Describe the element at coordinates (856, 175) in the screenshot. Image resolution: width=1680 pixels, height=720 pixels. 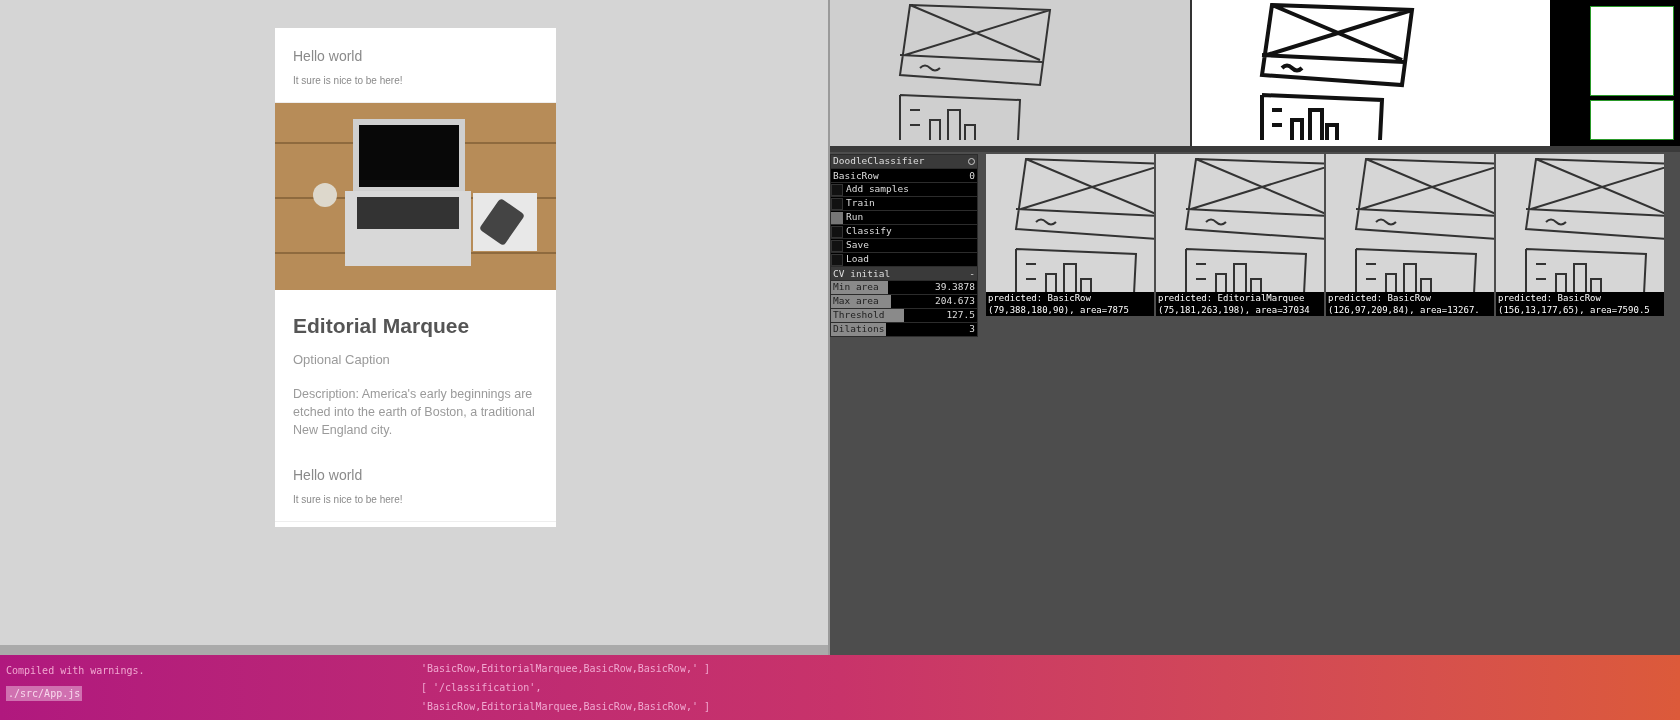
I see `class-name: BasicRow` at that location.